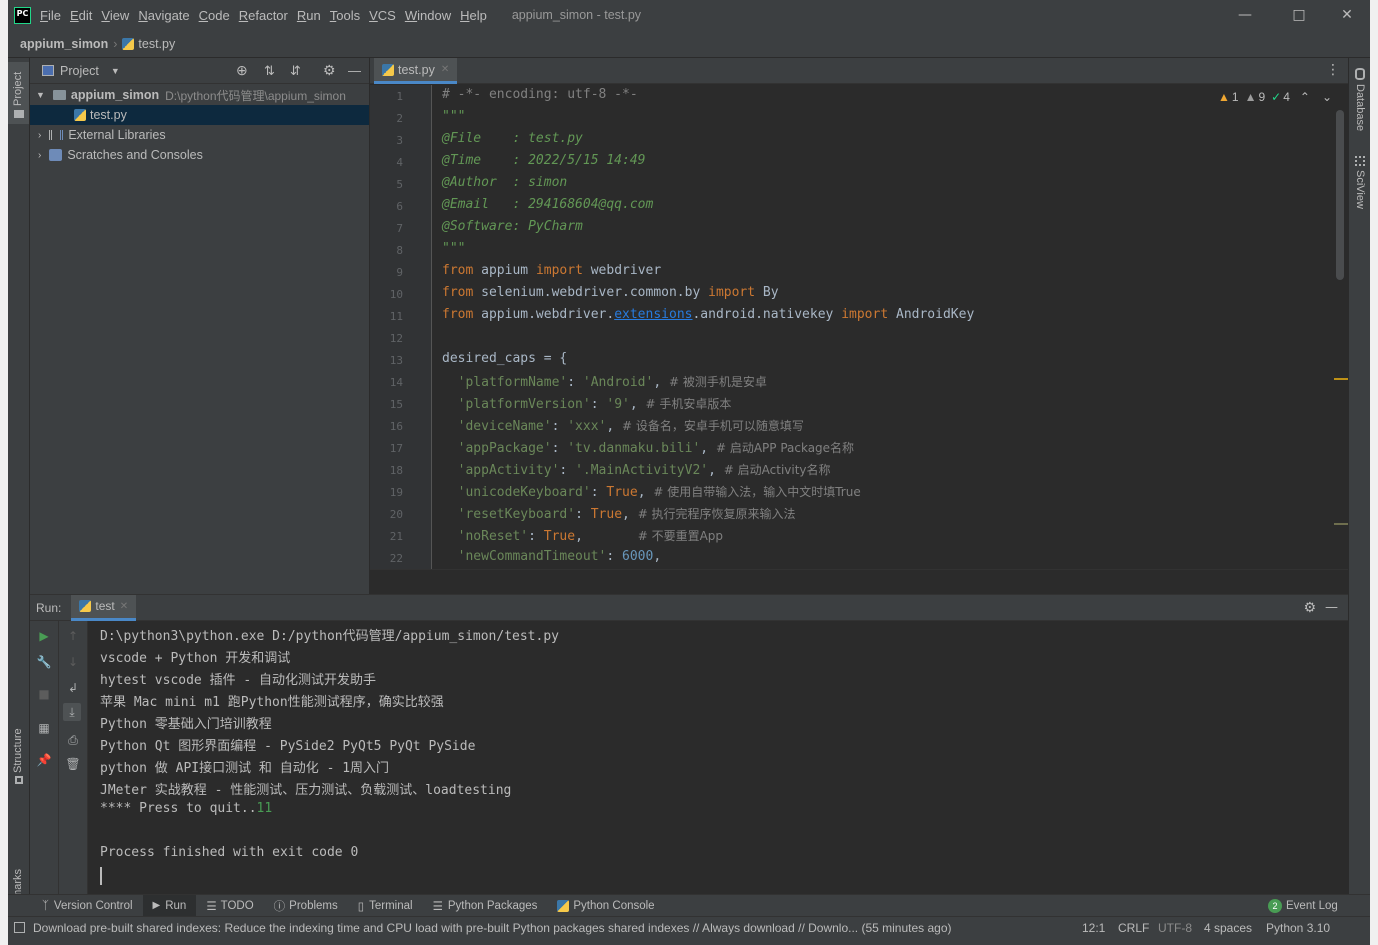  I want to click on project-panel-header: Project ▼ ⊕ ⇅ ⇵ ⚙ —, so click(199, 71).